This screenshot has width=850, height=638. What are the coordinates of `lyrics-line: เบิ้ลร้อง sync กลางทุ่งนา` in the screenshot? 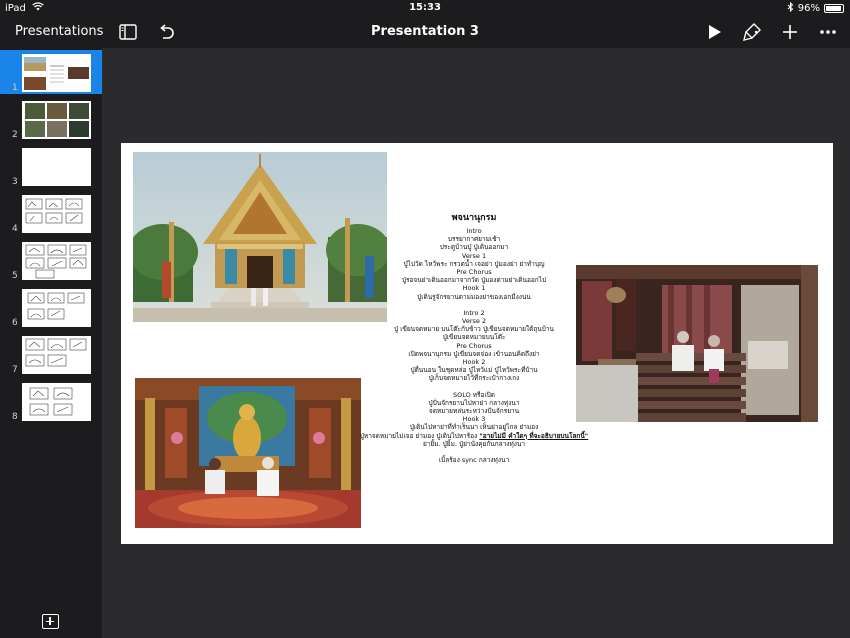 It's located at (474, 460).